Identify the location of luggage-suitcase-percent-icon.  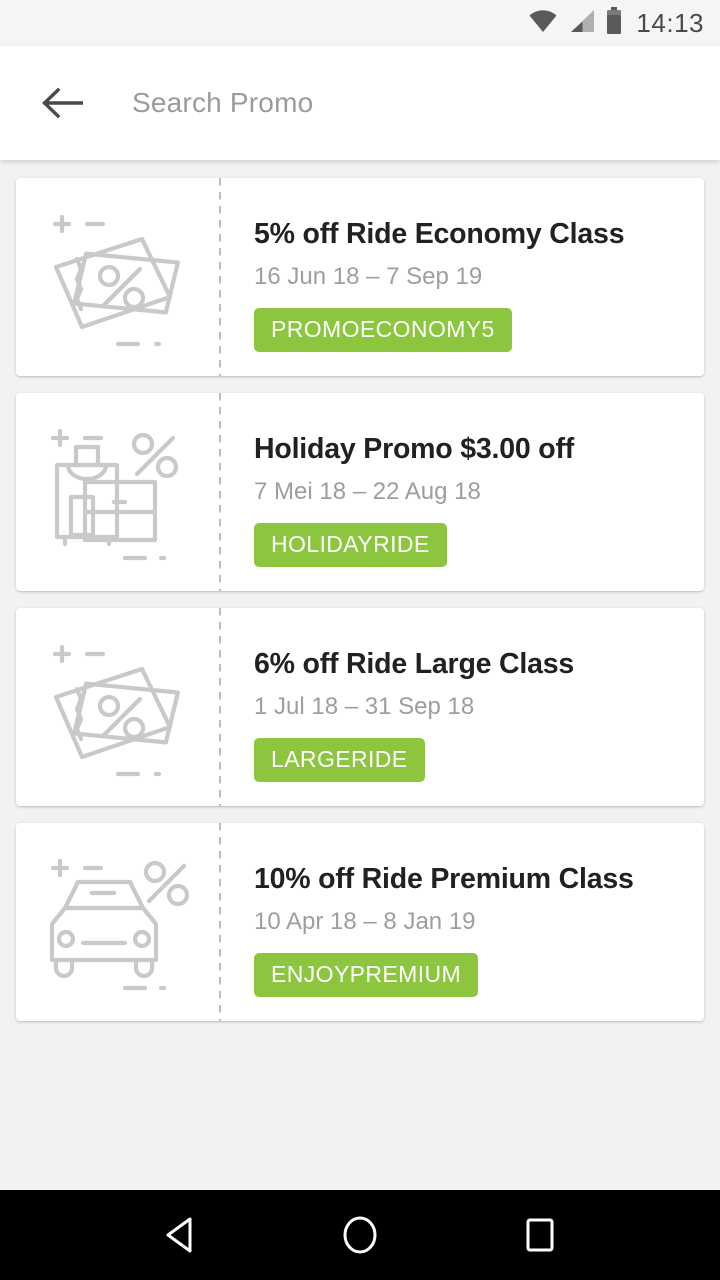
(117, 492).